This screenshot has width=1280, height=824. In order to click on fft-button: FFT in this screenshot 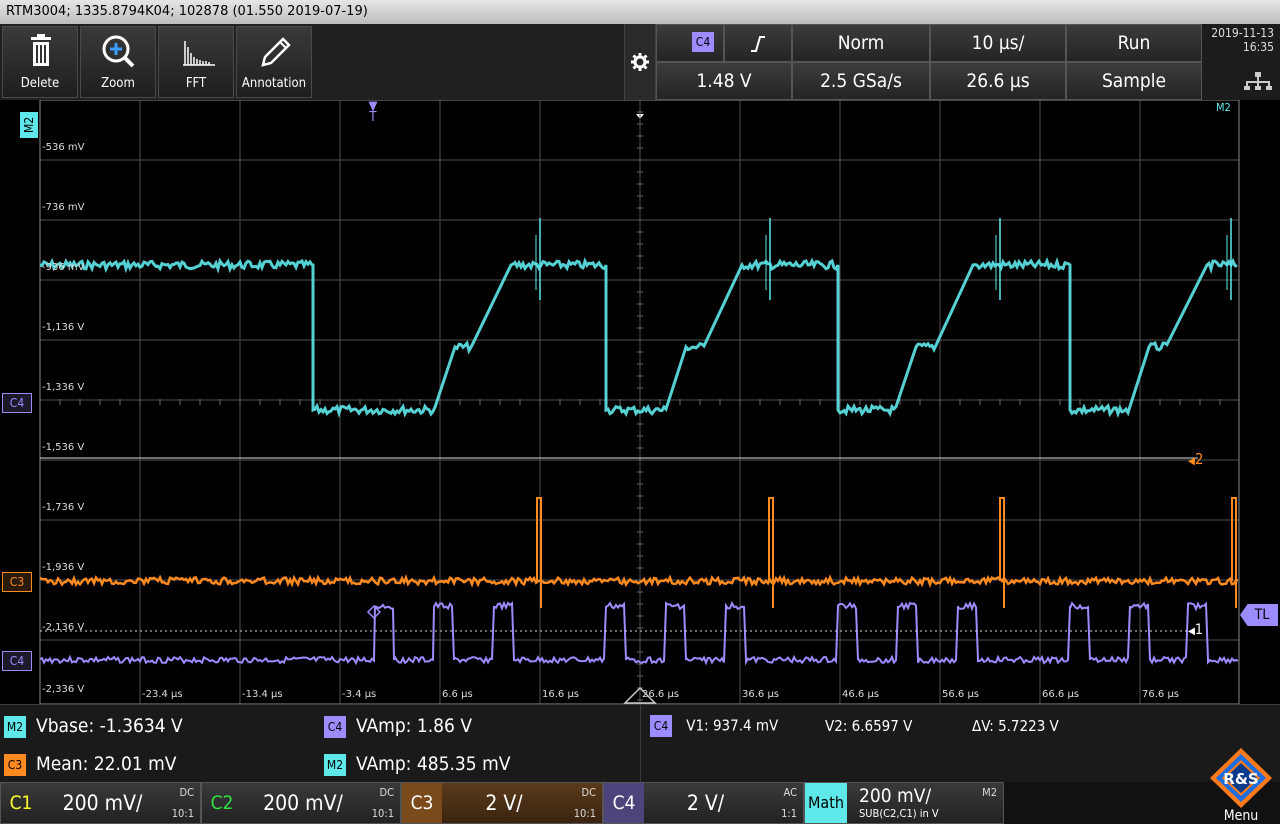, I will do `click(196, 62)`.